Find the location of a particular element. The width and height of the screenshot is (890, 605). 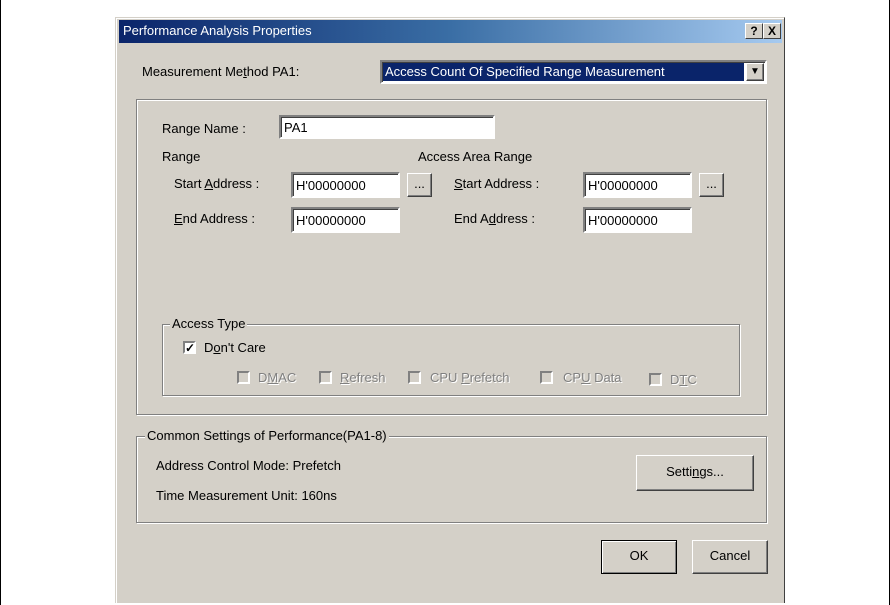

access-end-value: H'00000000 is located at coordinates (623, 220).